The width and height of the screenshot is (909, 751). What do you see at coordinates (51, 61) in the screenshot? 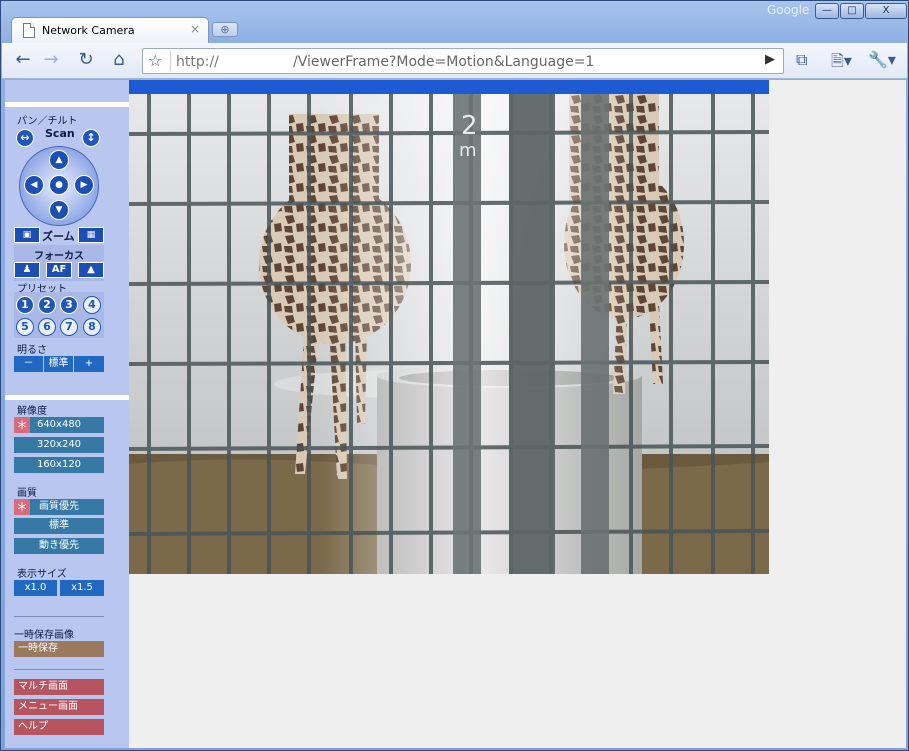
I see `forward-icon: →` at bounding box center [51, 61].